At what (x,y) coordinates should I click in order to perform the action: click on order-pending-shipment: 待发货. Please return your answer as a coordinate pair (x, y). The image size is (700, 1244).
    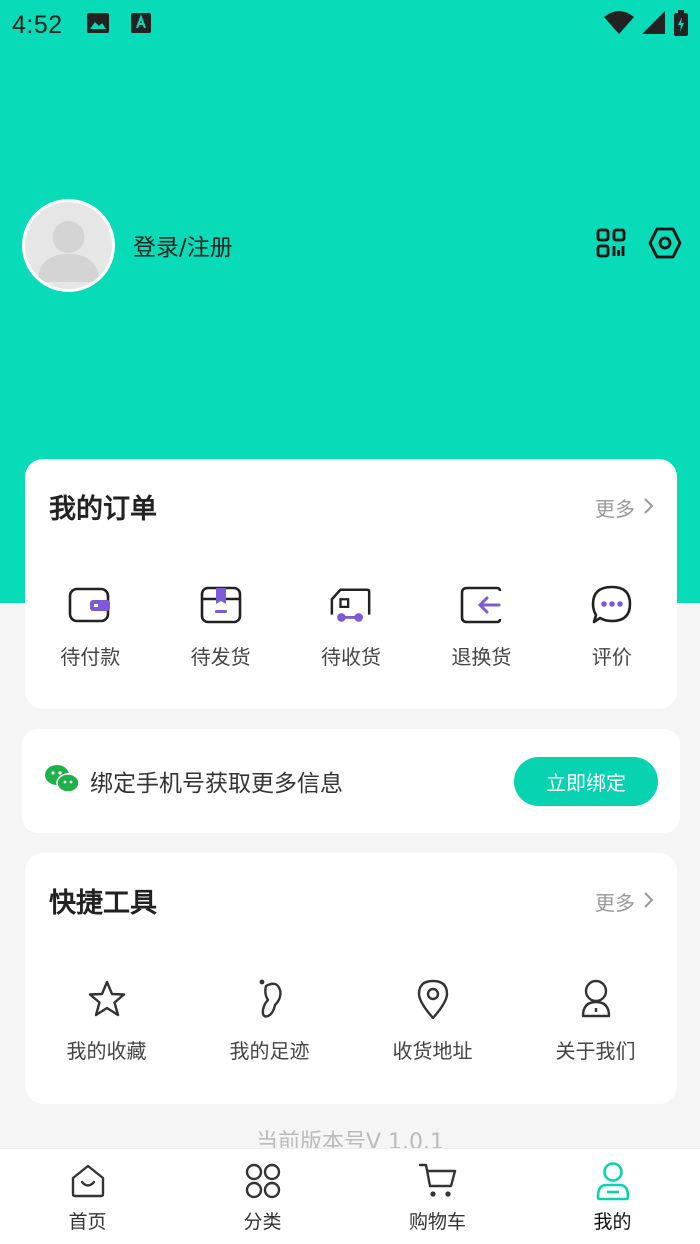
    Looking at the image, I should click on (220, 626).